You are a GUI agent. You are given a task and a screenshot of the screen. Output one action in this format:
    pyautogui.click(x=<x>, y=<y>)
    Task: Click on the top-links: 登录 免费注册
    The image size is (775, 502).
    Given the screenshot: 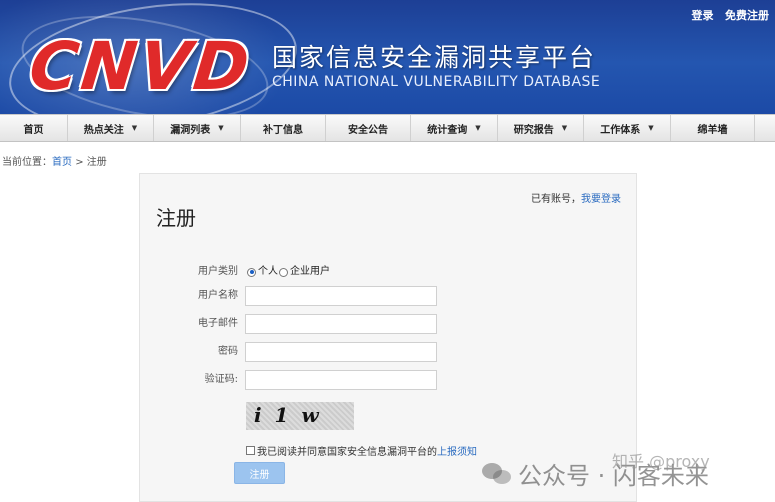 What is the action you would take?
    pyautogui.click(x=727, y=15)
    